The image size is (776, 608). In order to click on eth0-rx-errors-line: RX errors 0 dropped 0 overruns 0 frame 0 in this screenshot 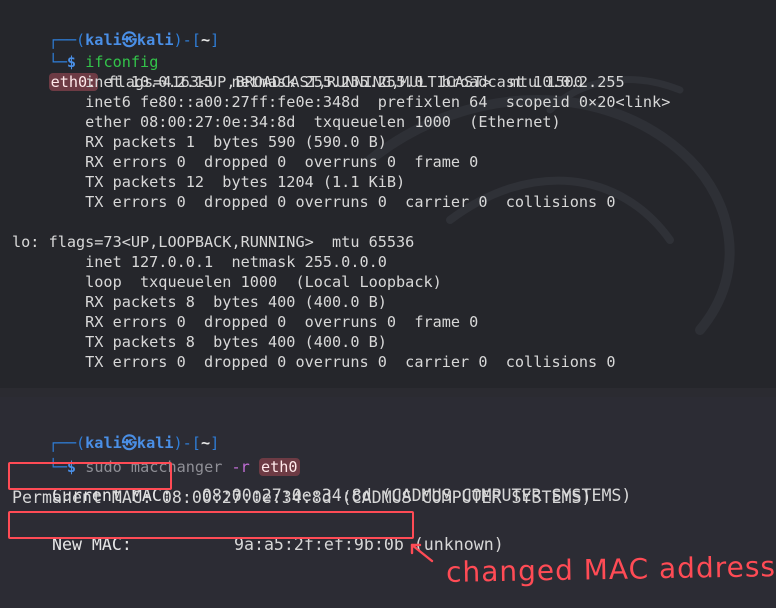, I will do `click(245, 162)`.